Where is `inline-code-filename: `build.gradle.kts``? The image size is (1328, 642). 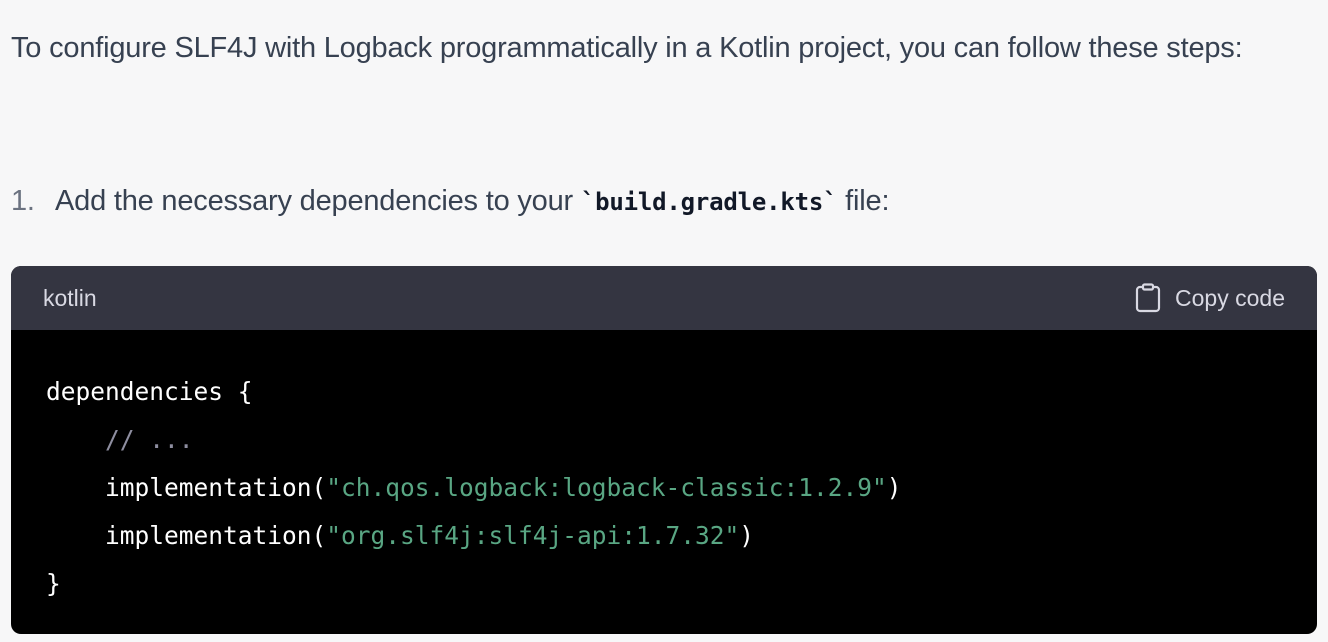
inline-code-filename: `build.gradle.kts` is located at coordinates (709, 202).